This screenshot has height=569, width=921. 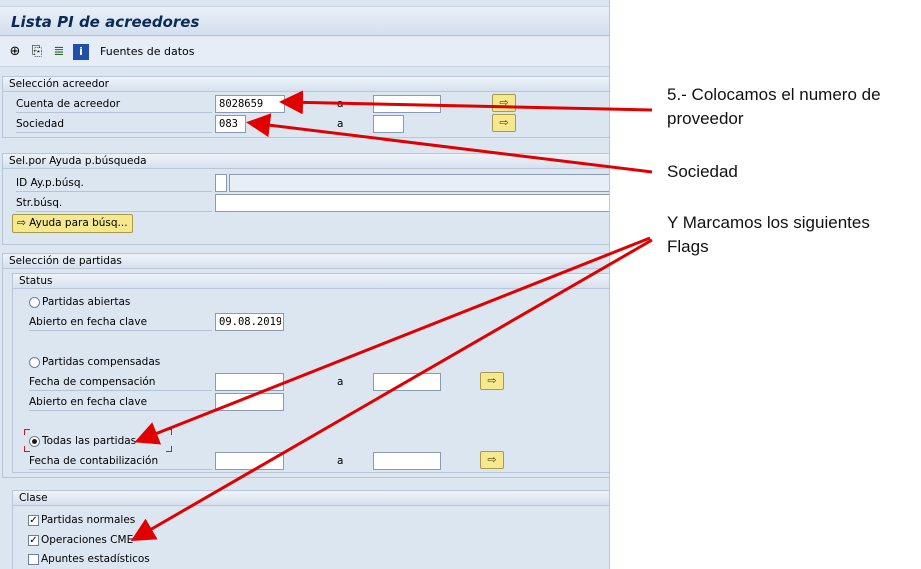 I want to click on account-multiple-selection-button: ⇨, so click(x=504, y=103).